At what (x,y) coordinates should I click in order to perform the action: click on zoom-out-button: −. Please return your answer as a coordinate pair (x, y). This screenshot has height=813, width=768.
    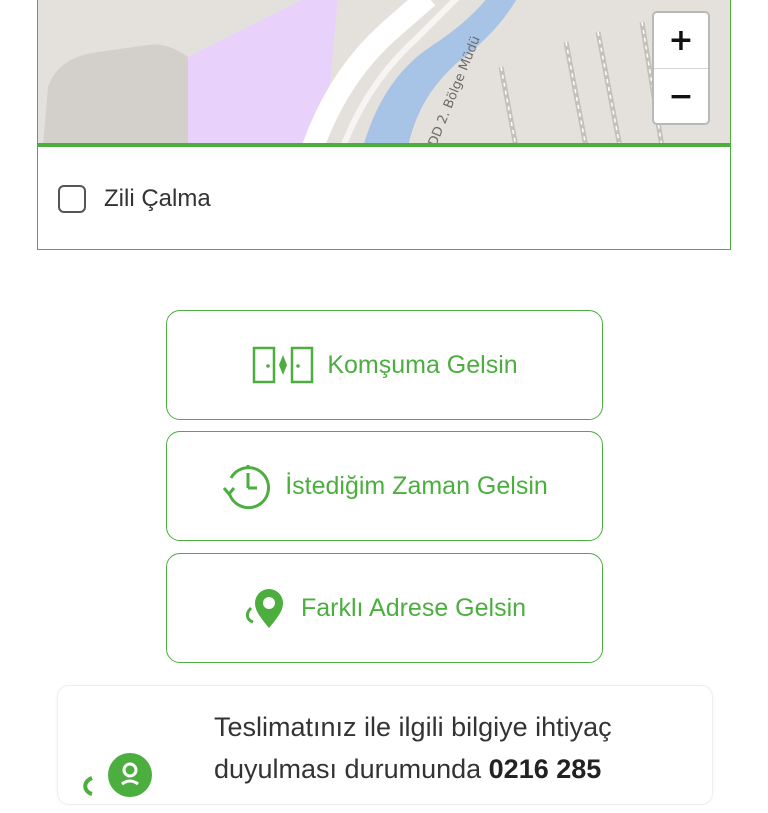
    Looking at the image, I should click on (681, 96).